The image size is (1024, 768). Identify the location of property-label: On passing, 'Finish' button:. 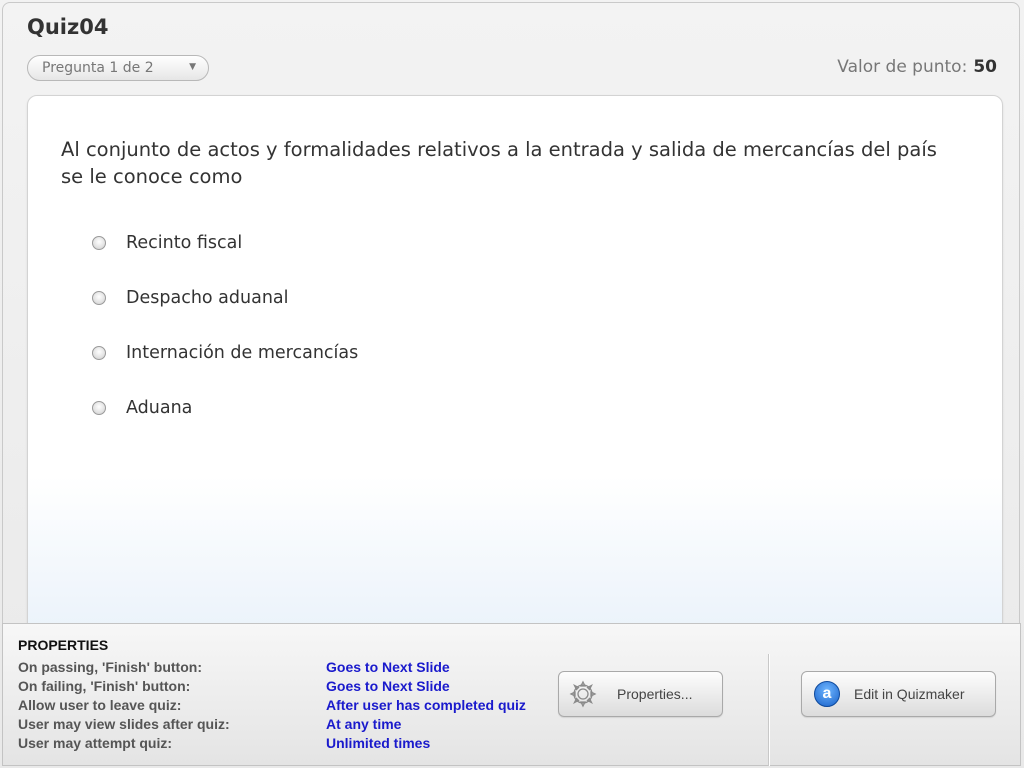
(110, 667).